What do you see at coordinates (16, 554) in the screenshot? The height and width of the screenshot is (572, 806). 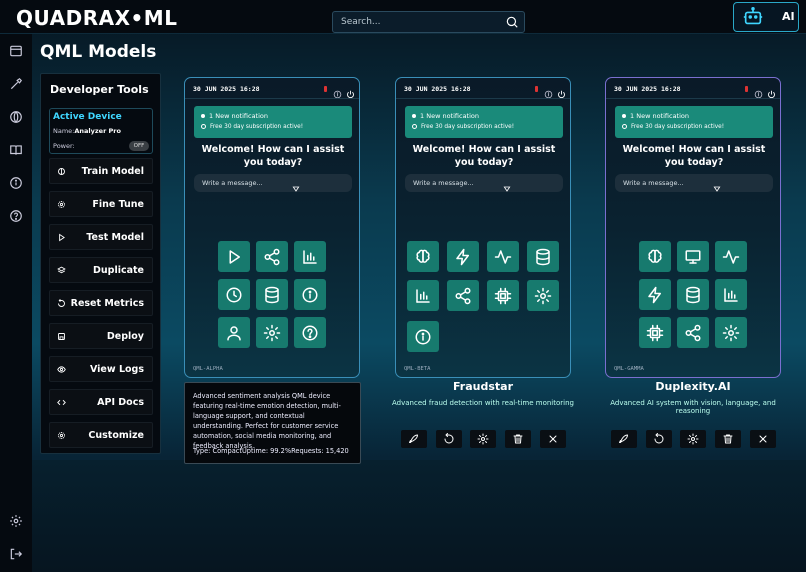 I see `logout-icon` at bounding box center [16, 554].